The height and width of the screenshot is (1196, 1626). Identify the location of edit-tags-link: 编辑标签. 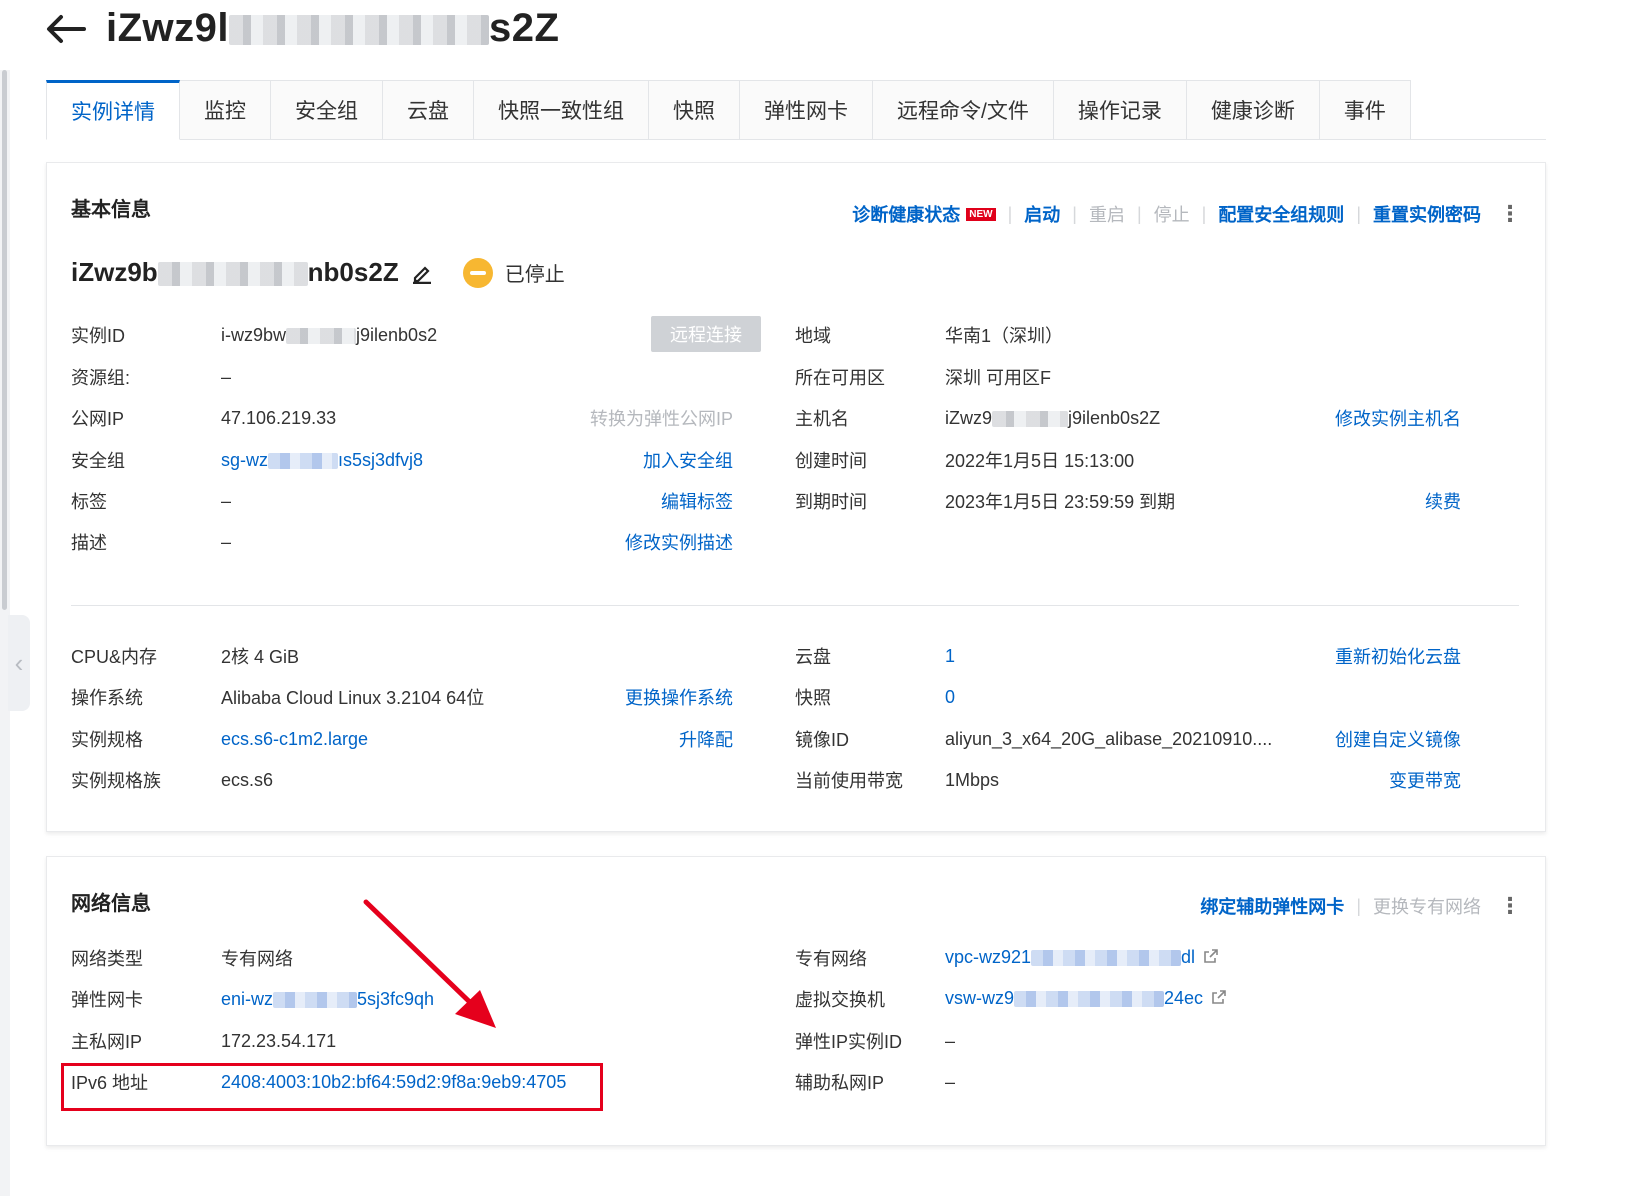
(697, 501).